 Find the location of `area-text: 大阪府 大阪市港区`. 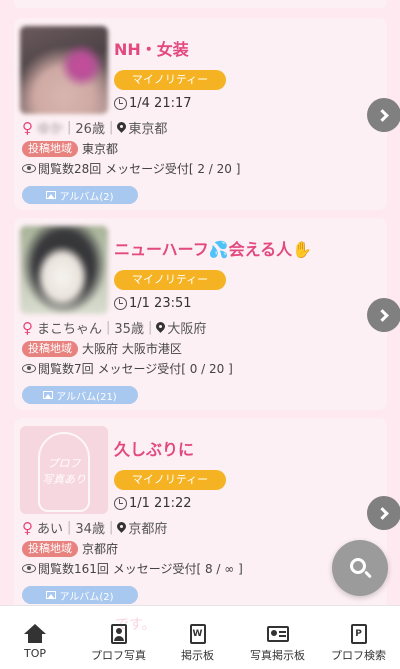

area-text: 大阪府 大阪市港区 is located at coordinates (132, 349).